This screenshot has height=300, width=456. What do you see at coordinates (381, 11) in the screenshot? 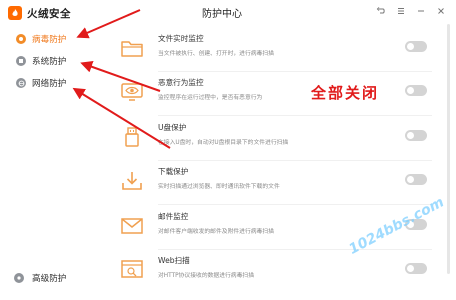
I see `back-icon` at bounding box center [381, 11].